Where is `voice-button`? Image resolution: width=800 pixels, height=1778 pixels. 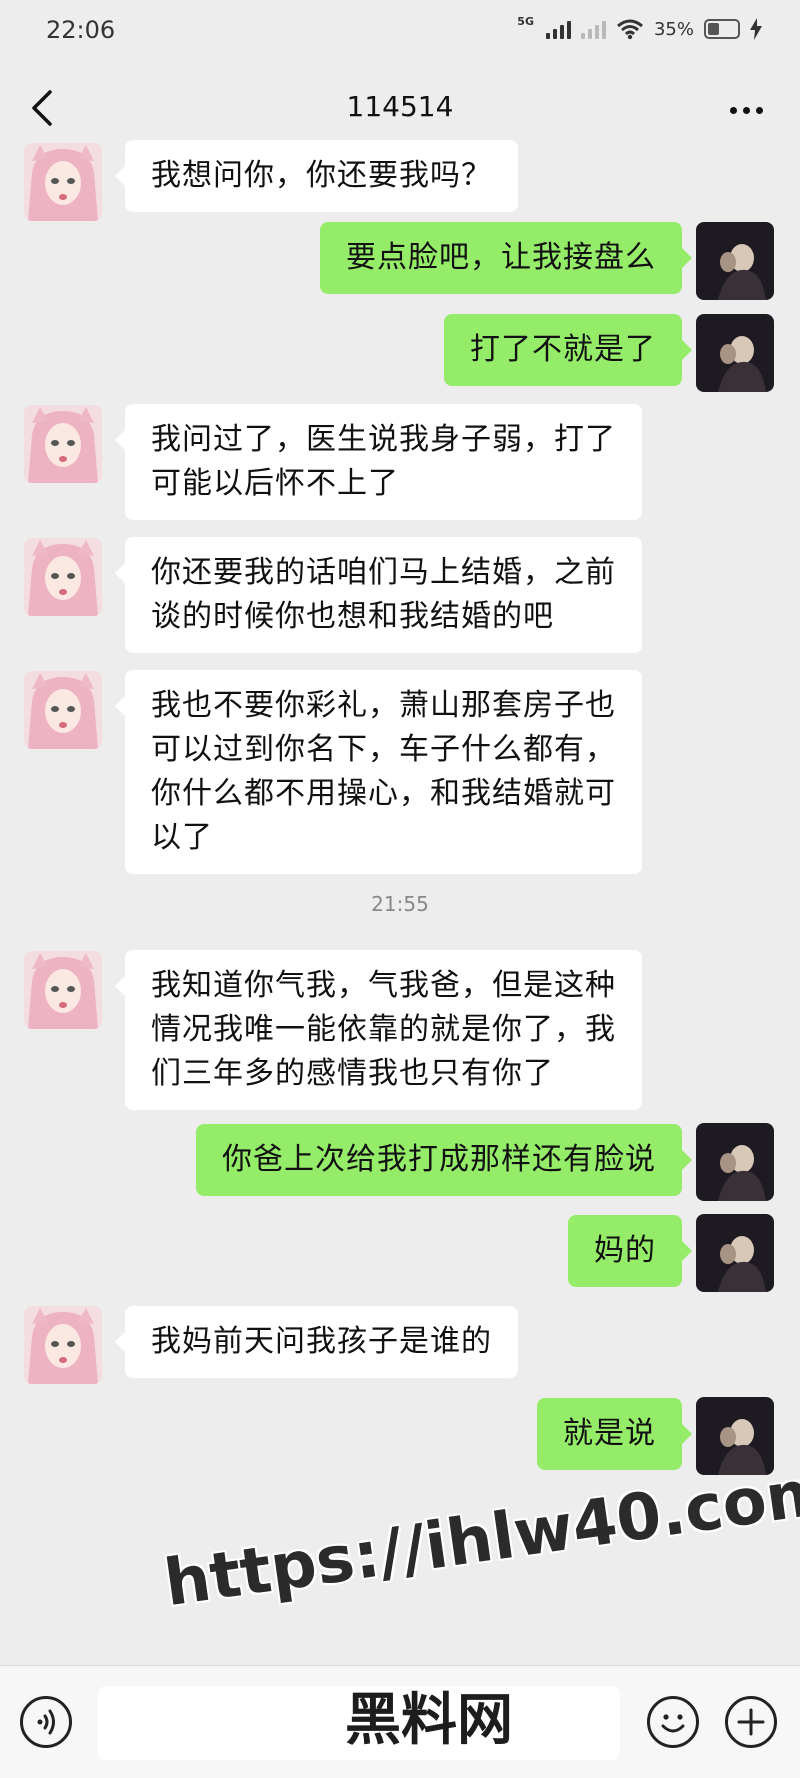 voice-button is located at coordinates (46, 1722).